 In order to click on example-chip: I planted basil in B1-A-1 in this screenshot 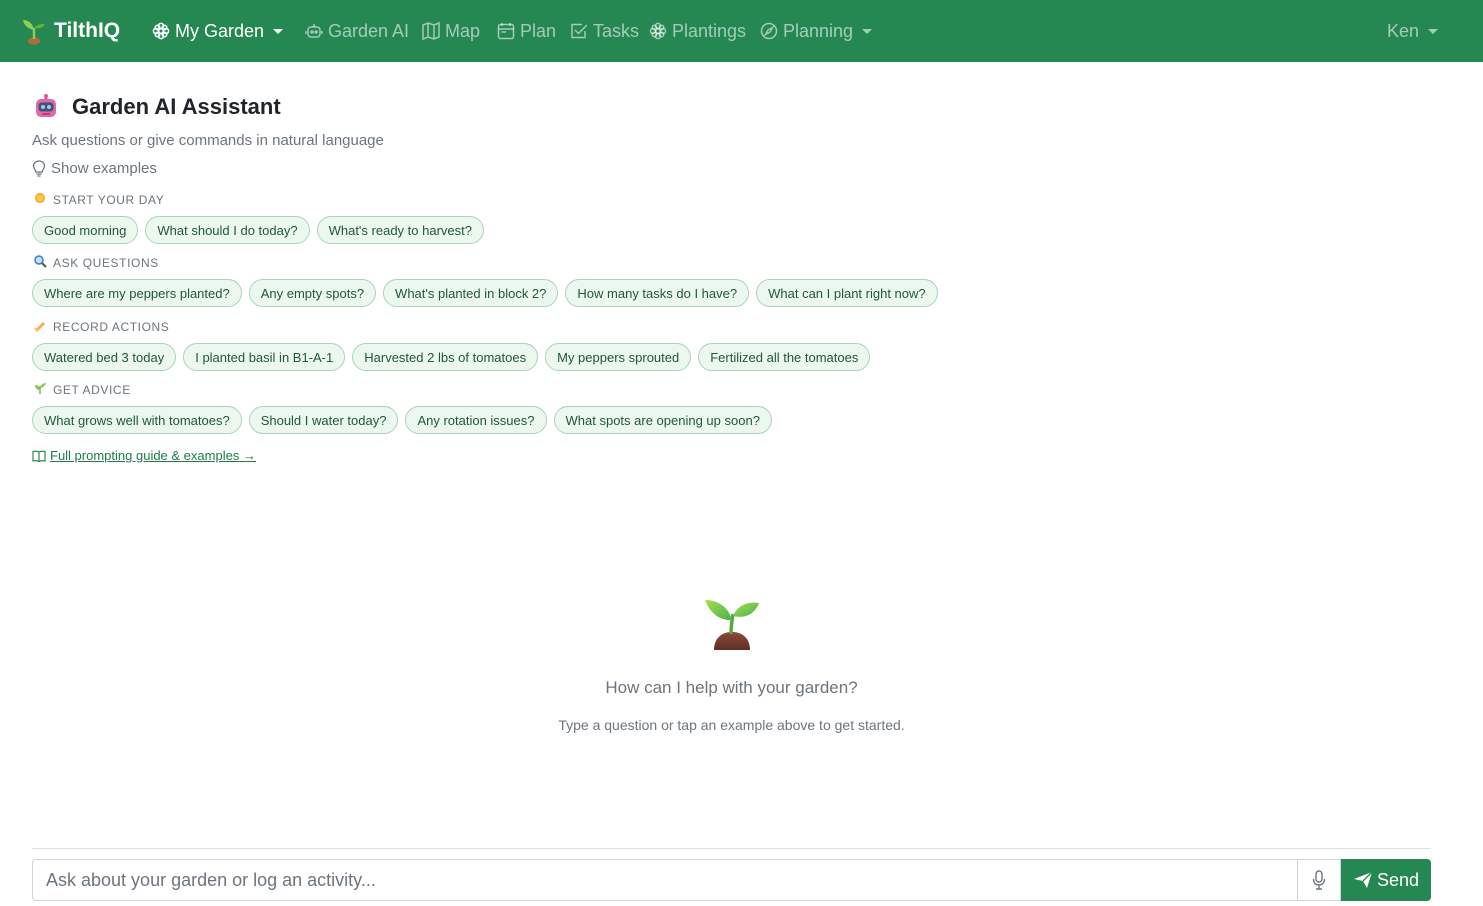, I will do `click(264, 357)`.